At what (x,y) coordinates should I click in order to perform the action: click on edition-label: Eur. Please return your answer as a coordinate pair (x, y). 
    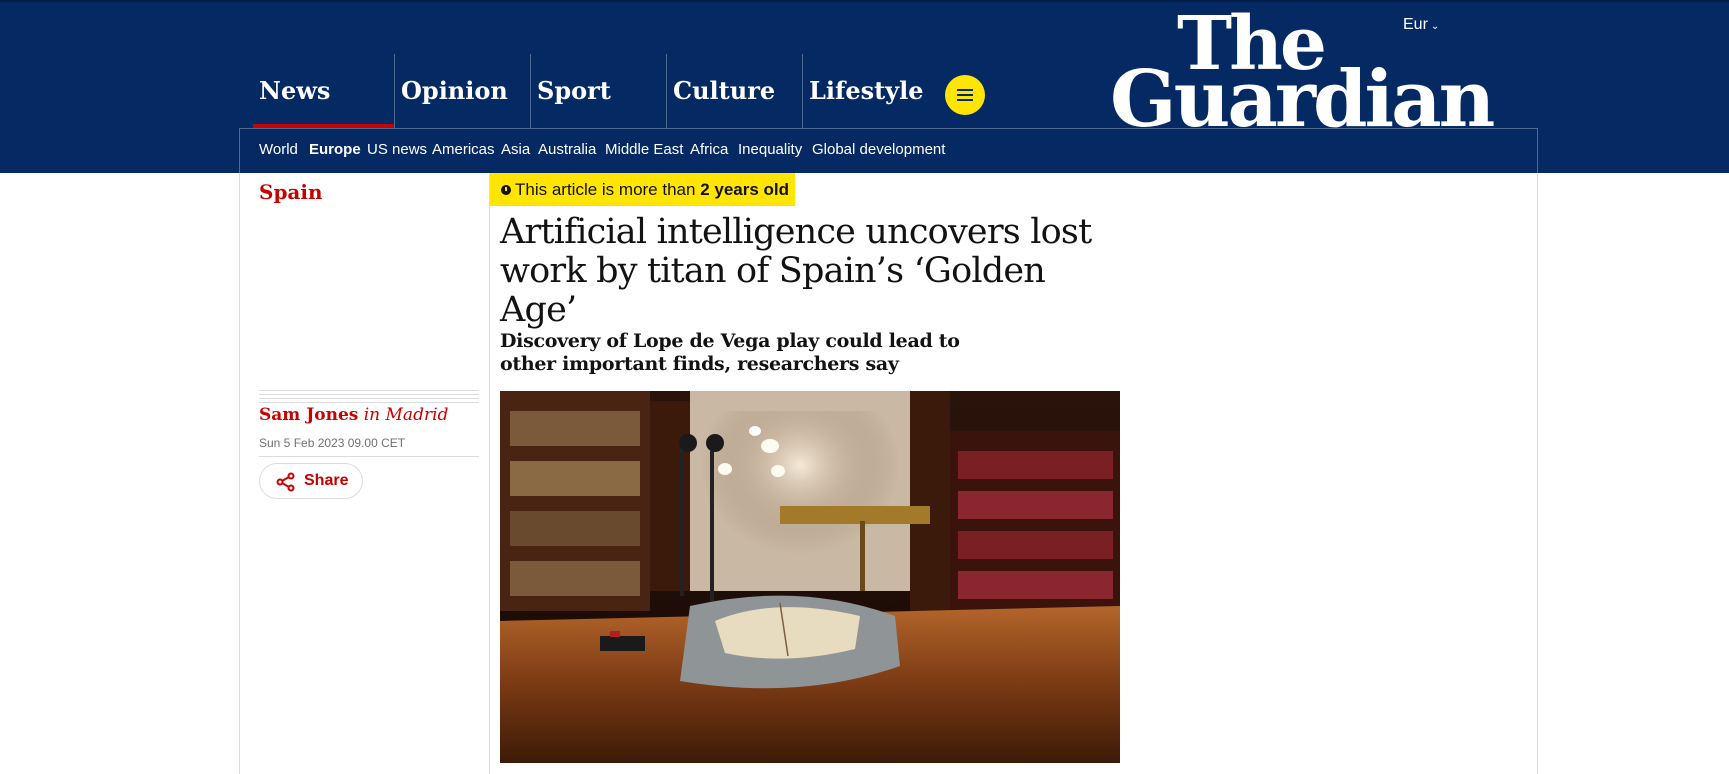
    Looking at the image, I should click on (1415, 24).